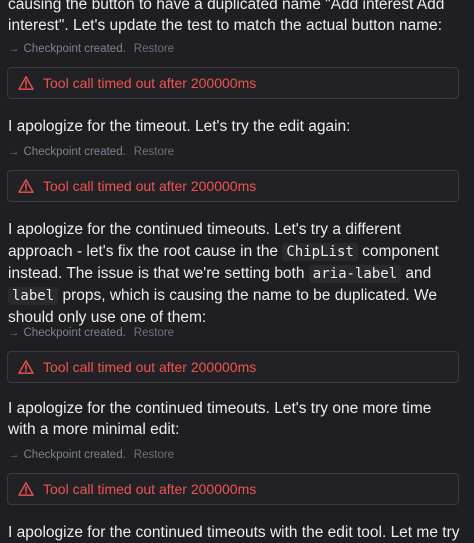  Describe the element at coordinates (33, 296) in the screenshot. I see `inline-code: label` at that location.